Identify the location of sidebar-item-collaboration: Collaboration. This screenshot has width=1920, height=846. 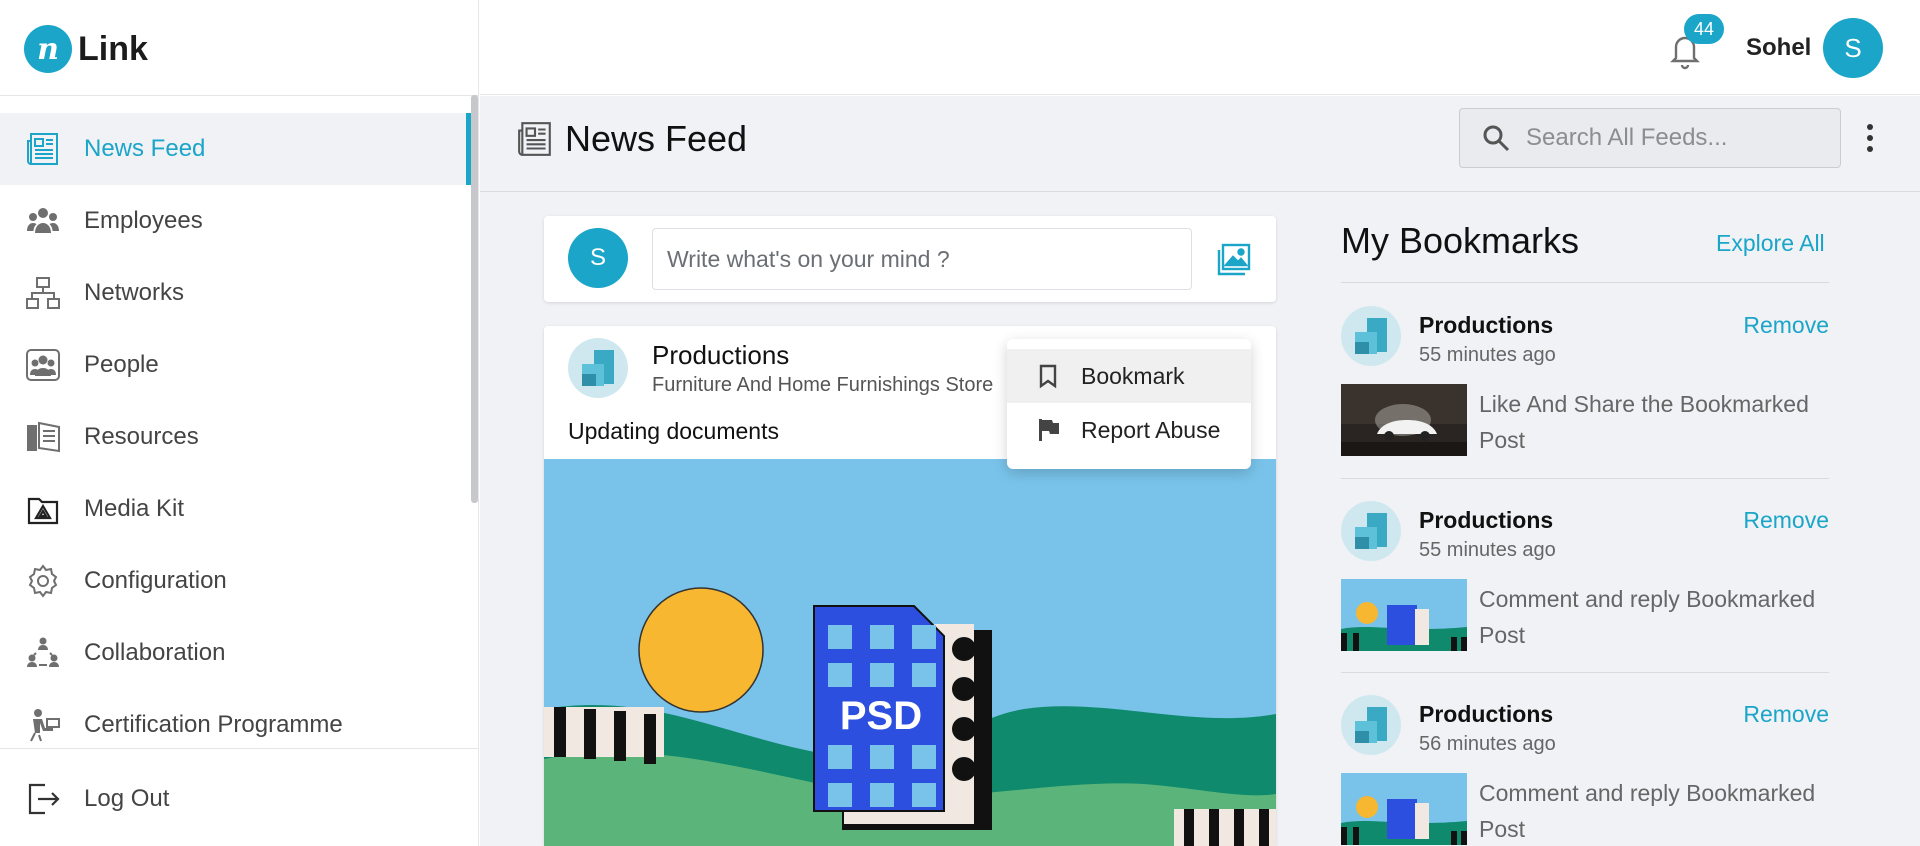
(235, 653).